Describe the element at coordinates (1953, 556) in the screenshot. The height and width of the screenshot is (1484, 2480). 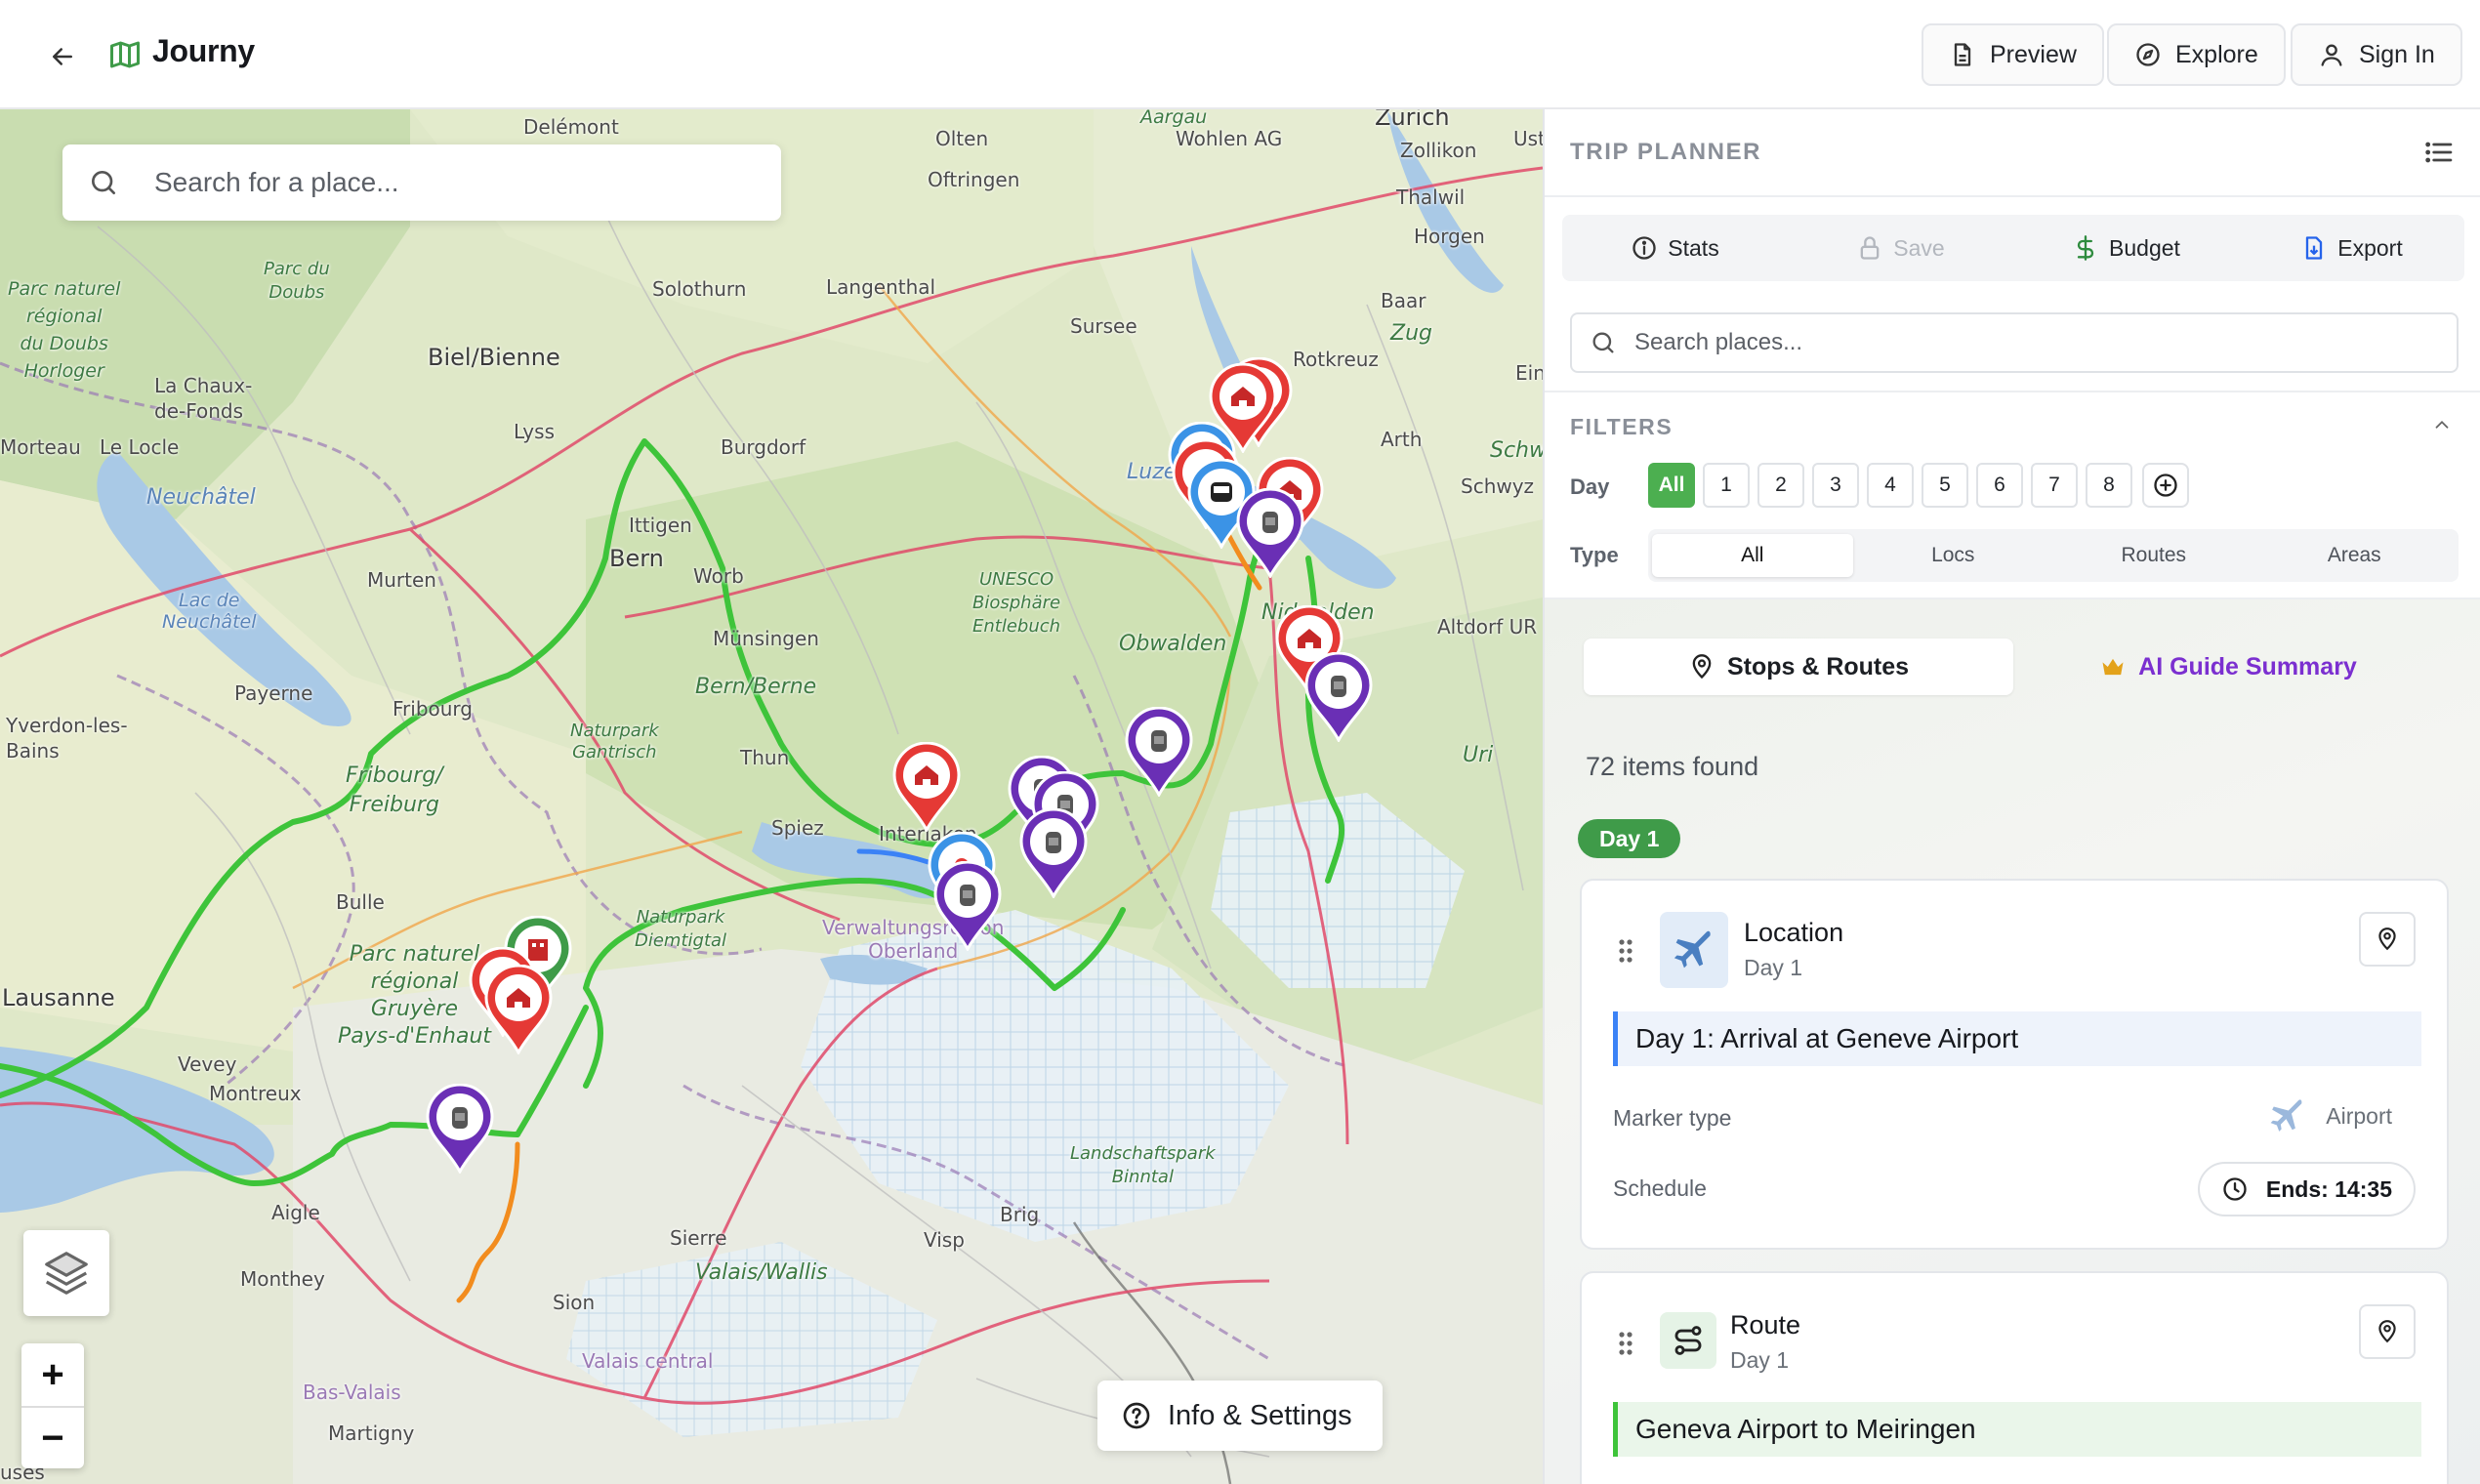
I see `type-option-locs: Locs` at that location.